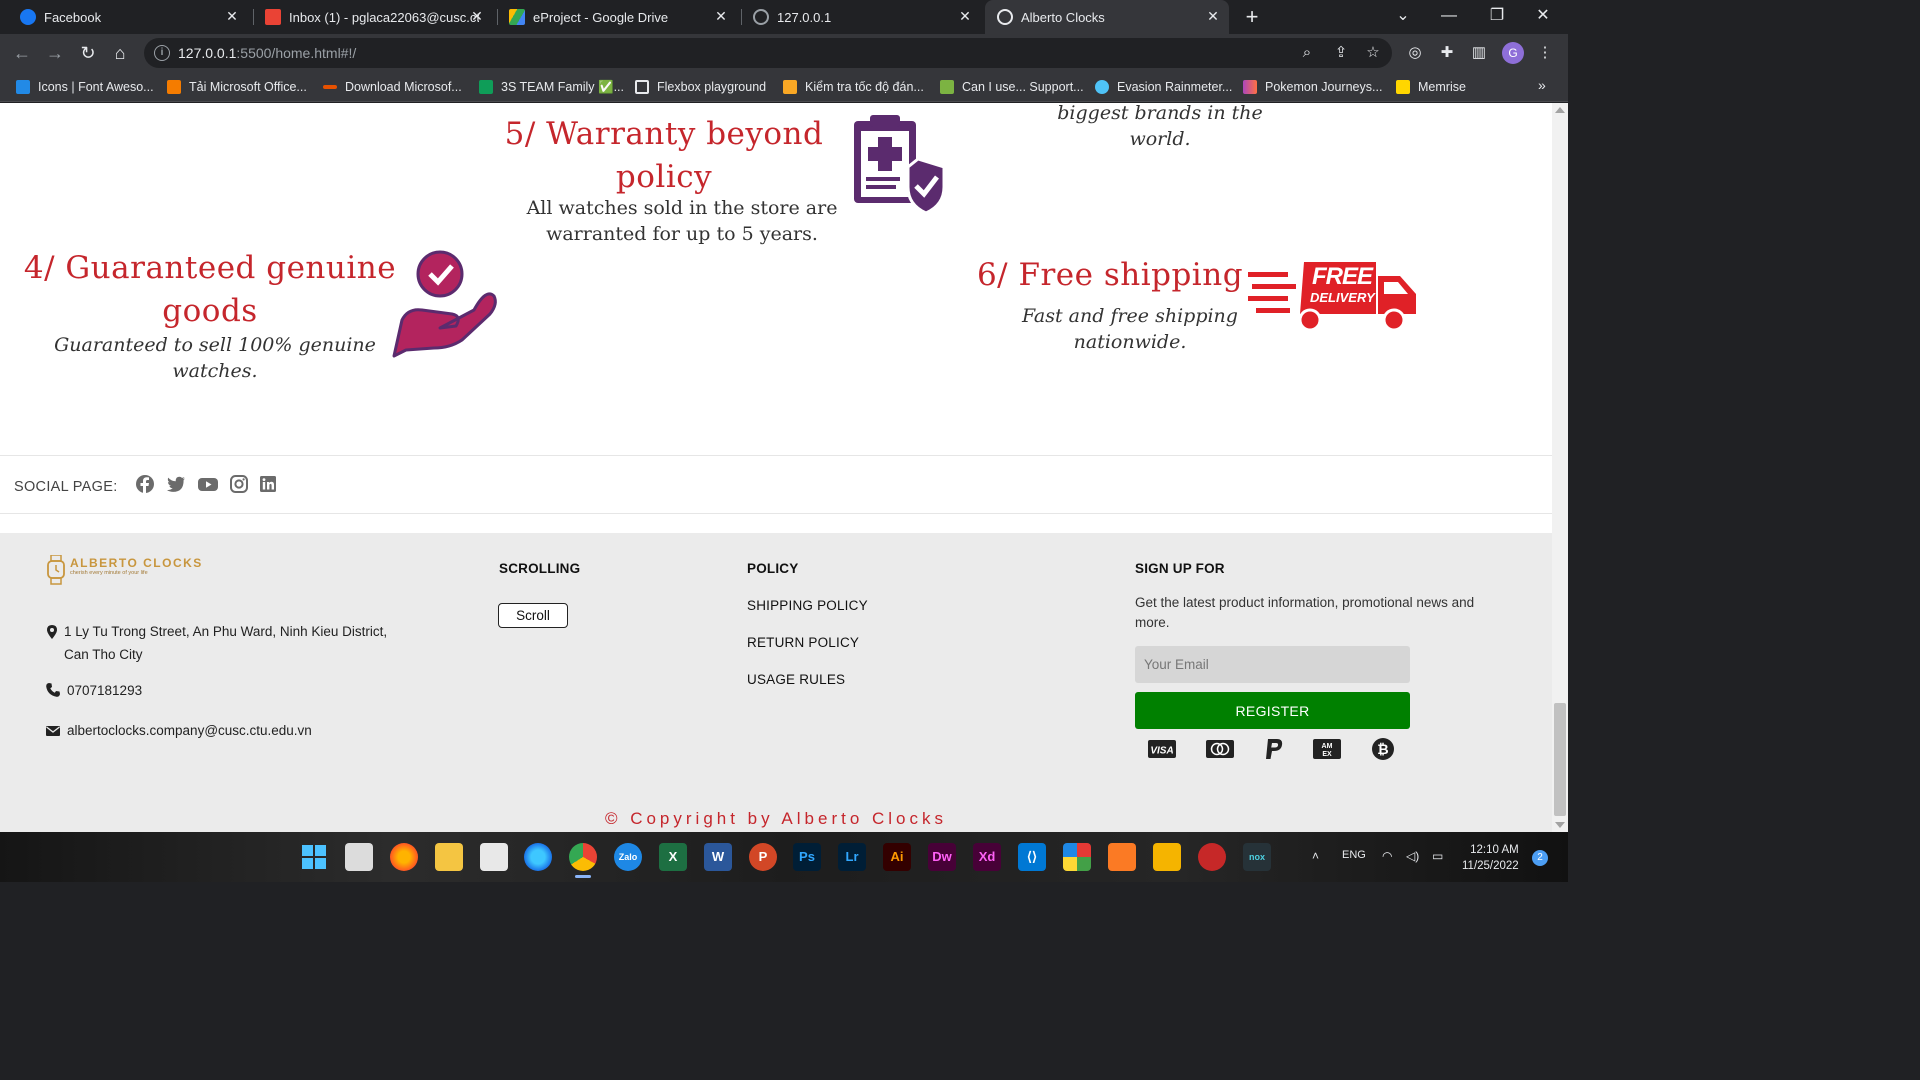 The height and width of the screenshot is (1080, 1920). What do you see at coordinates (1560, 467) in the screenshot?
I see `page-scrollbar` at bounding box center [1560, 467].